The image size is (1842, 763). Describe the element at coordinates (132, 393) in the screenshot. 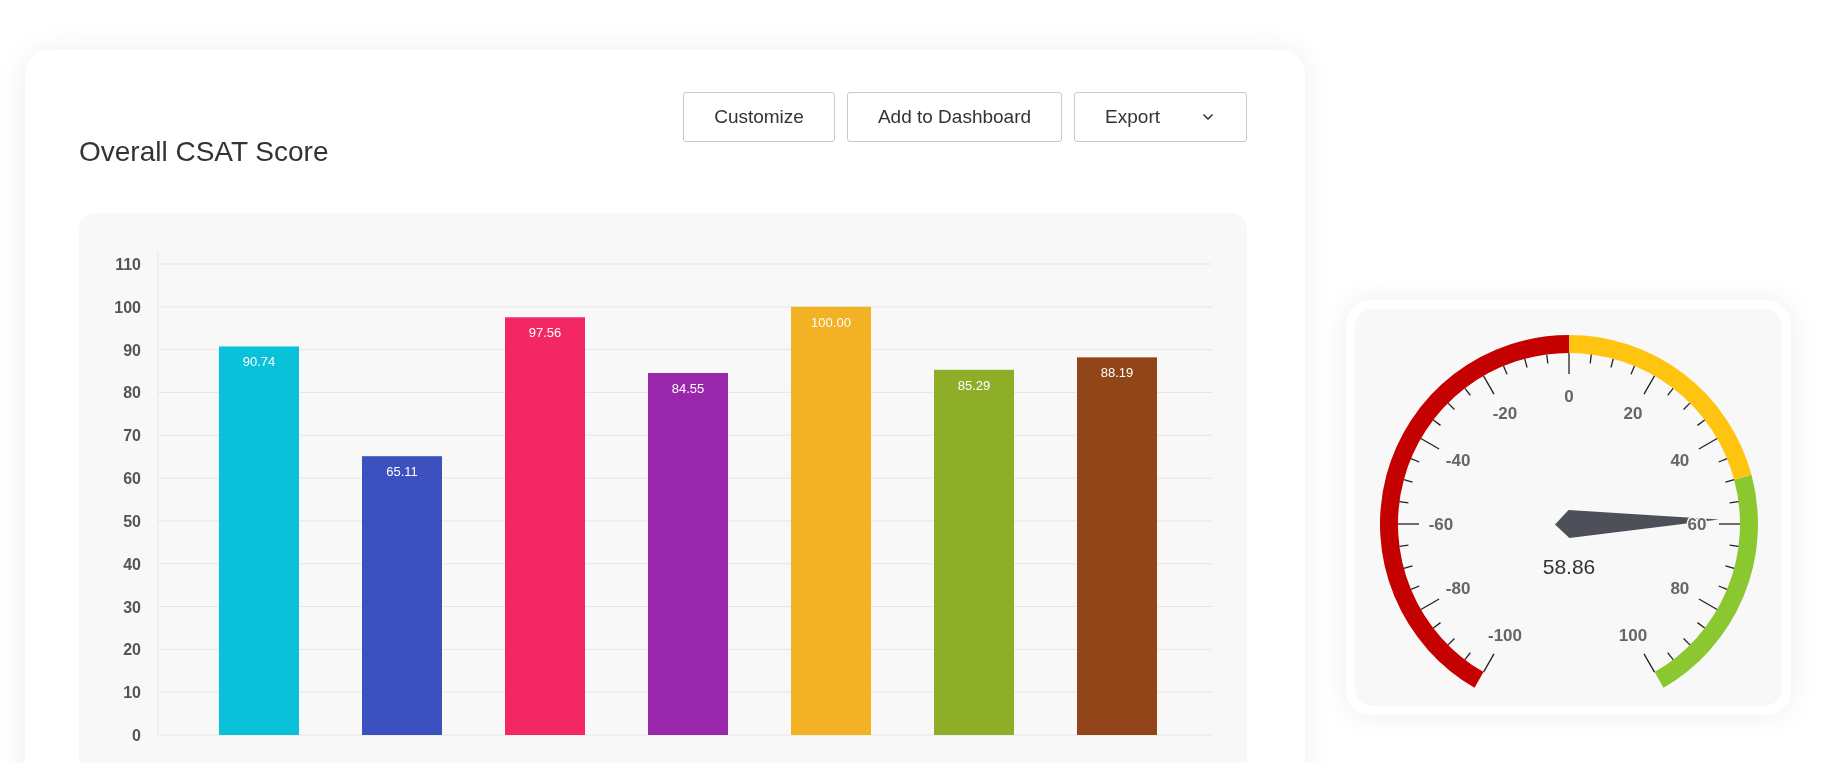

I see `axis-label: 80` at that location.